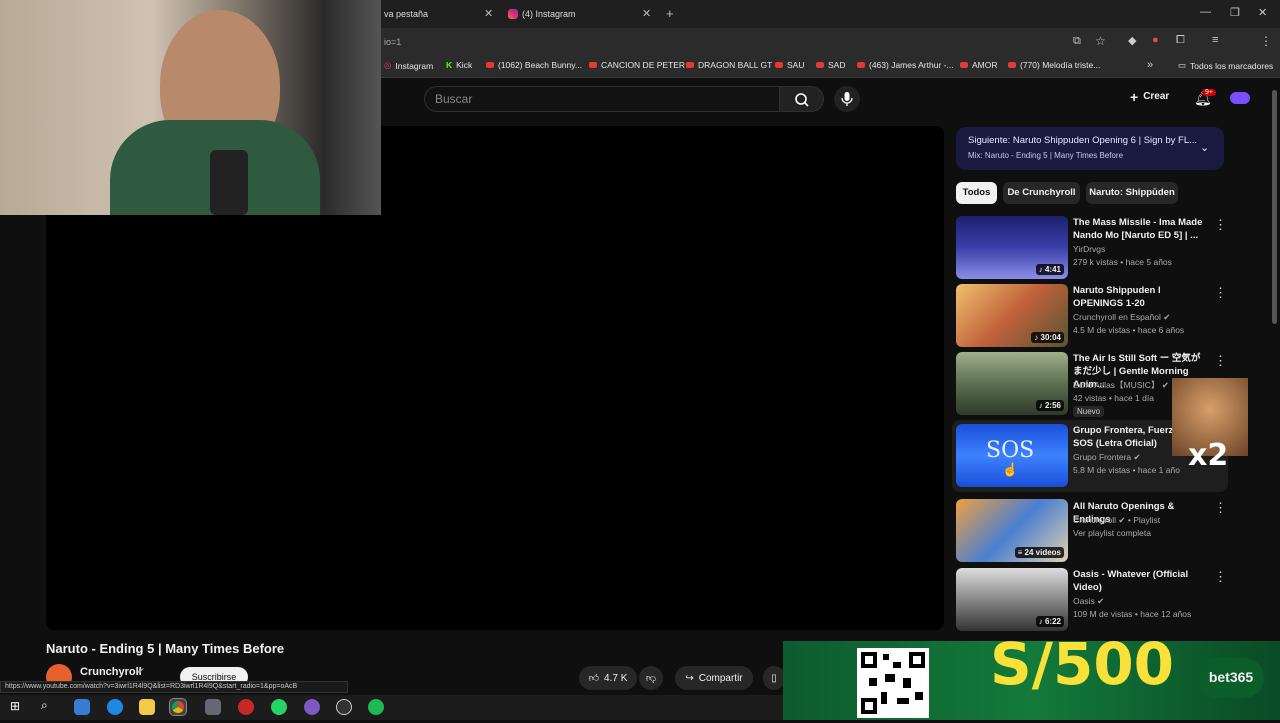  What do you see at coordinates (513, 14) in the screenshot?
I see `instagram-icon` at bounding box center [513, 14].